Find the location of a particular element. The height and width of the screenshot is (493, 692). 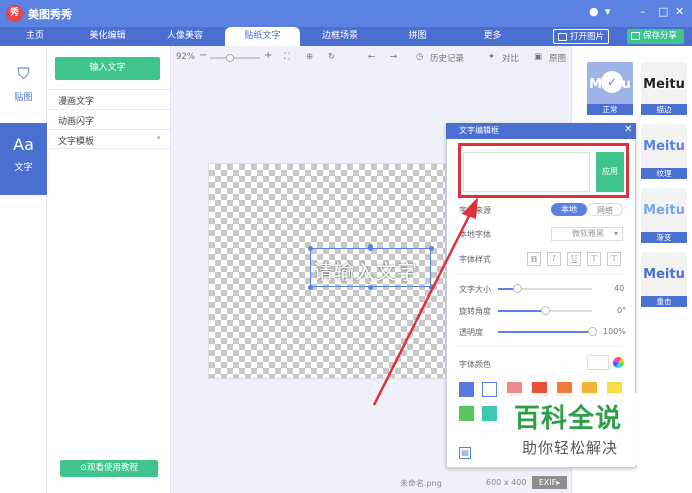

style-thumb-impact: Meitu is located at coordinates (664, 275).